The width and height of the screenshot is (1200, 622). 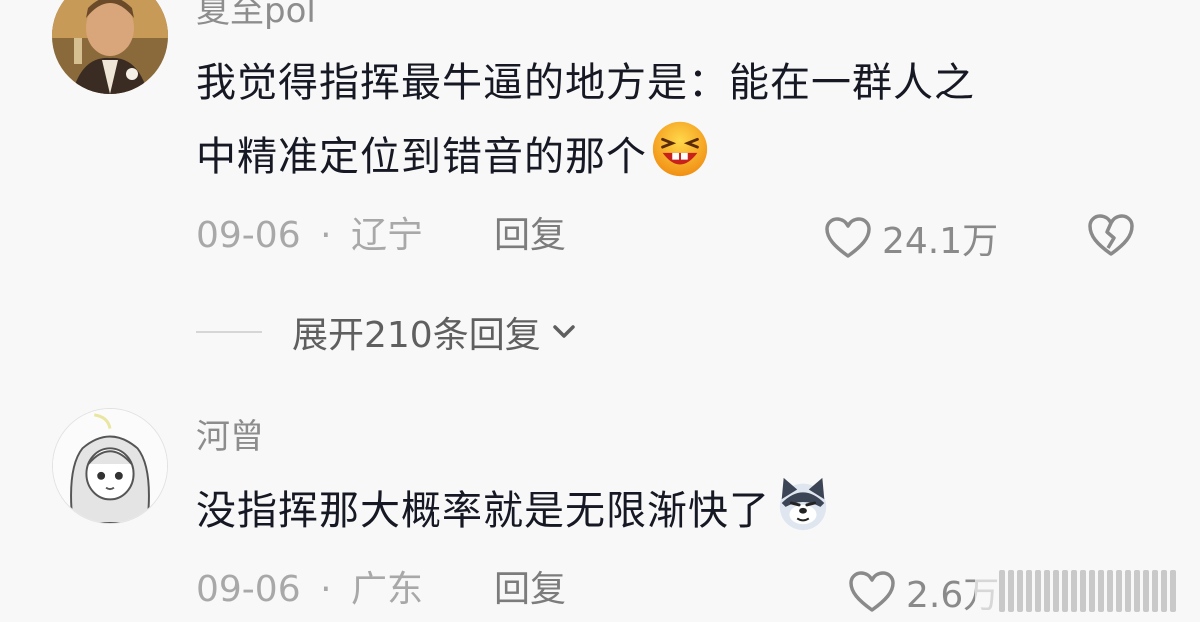 I want to click on comment-text-line: 我觉得指挥最牛逼的地方是：能在一群人之, so click(x=585, y=83).